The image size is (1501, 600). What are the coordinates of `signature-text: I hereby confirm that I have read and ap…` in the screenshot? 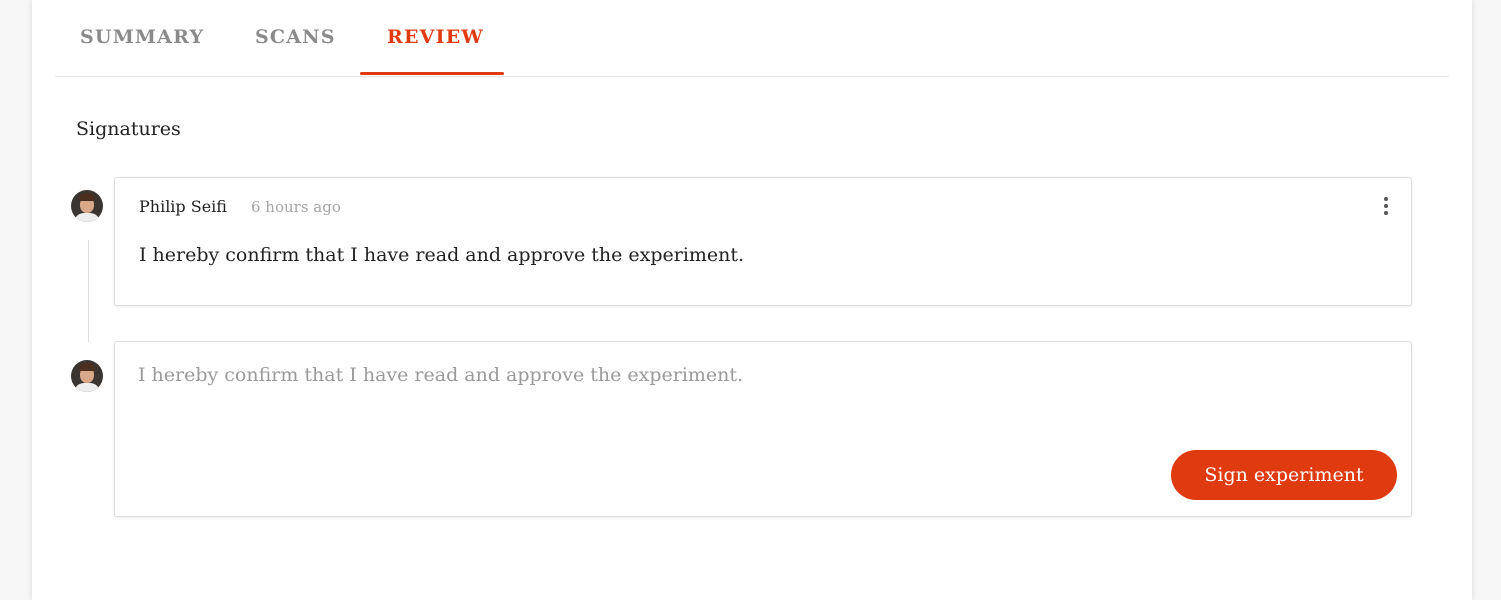 It's located at (442, 255).